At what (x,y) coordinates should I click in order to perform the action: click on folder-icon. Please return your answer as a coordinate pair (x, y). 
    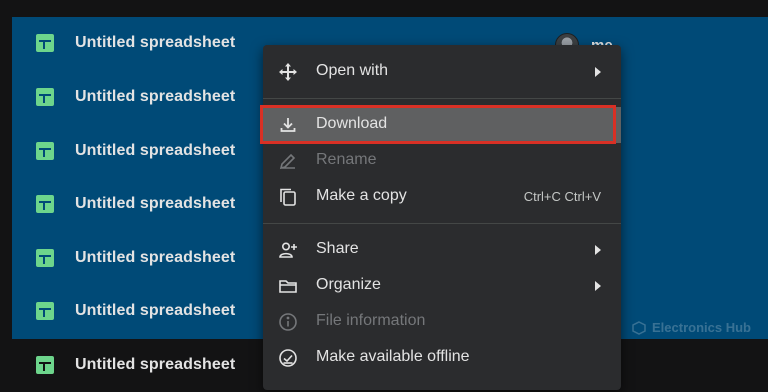
    Looking at the image, I should click on (288, 286).